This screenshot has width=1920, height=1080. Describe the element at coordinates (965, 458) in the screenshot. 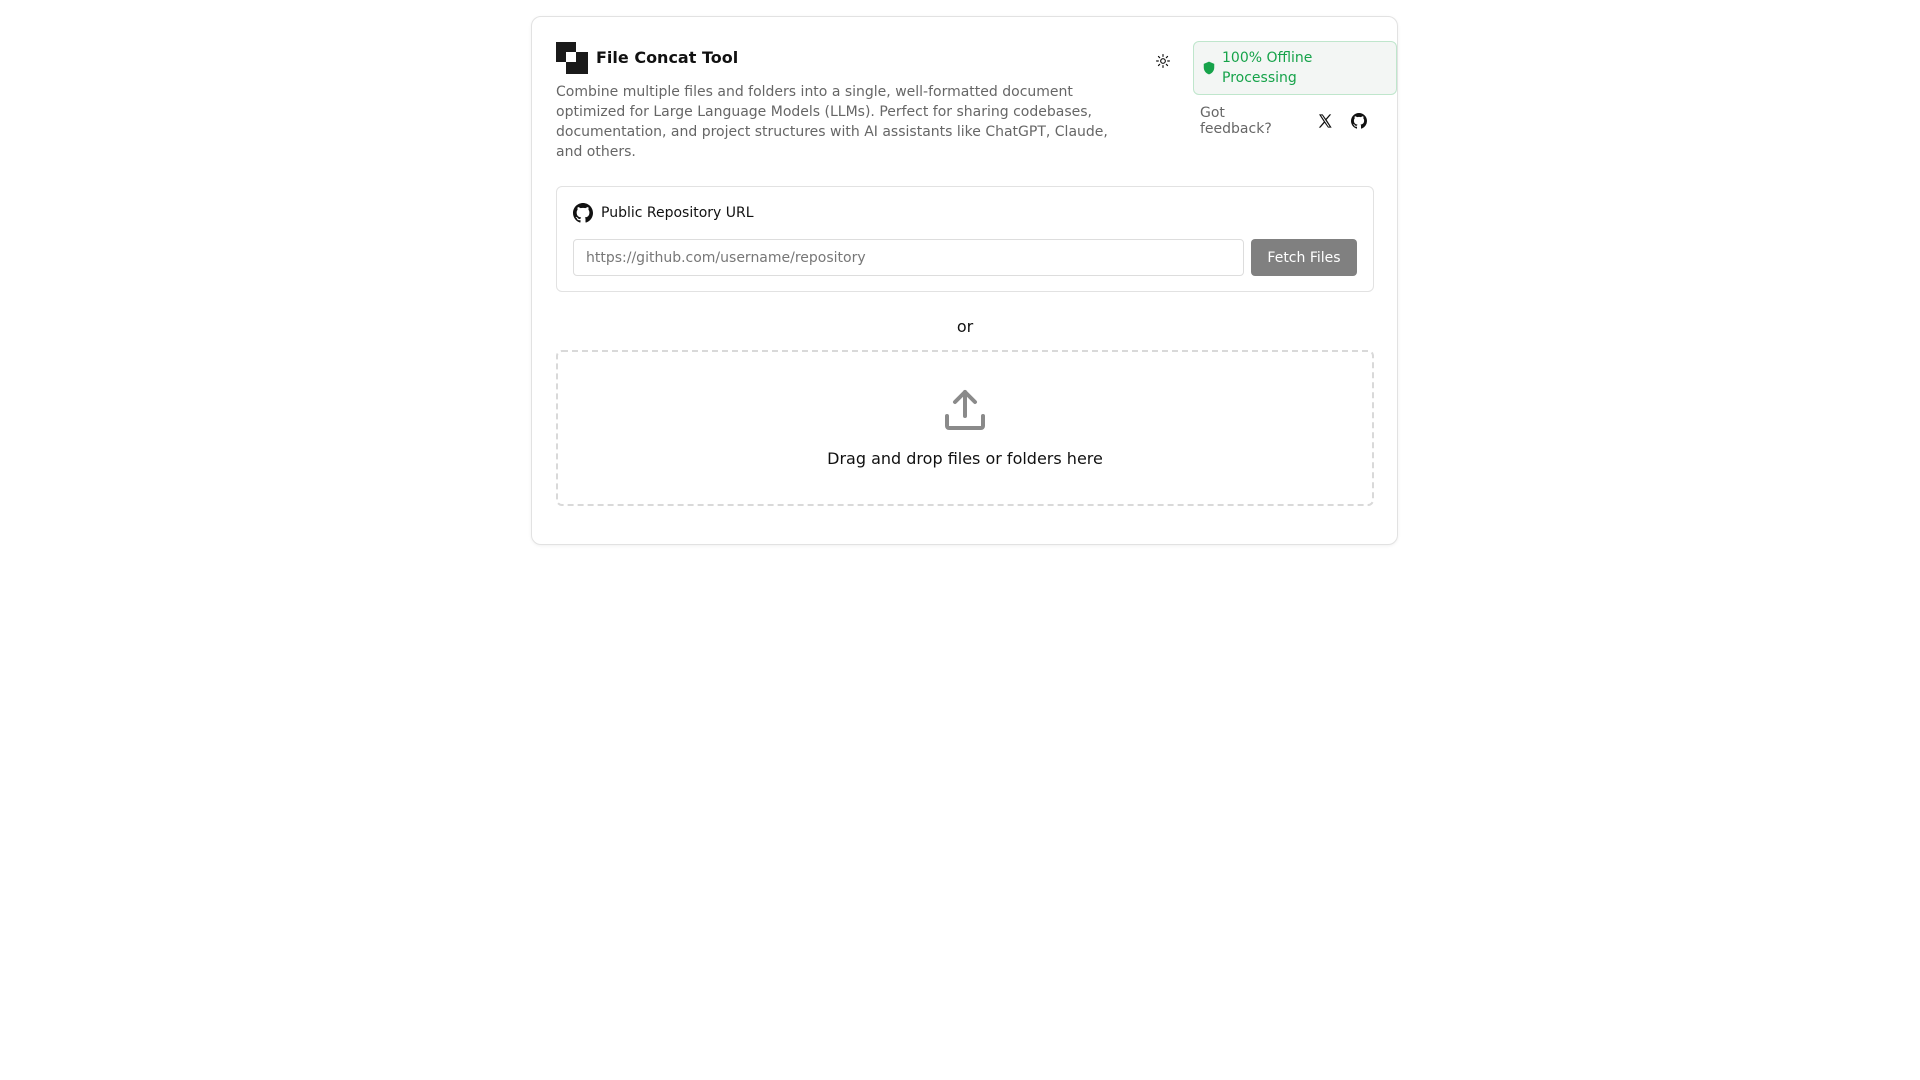

I see `dropzone-text: Drag and drop files or folders here` at that location.